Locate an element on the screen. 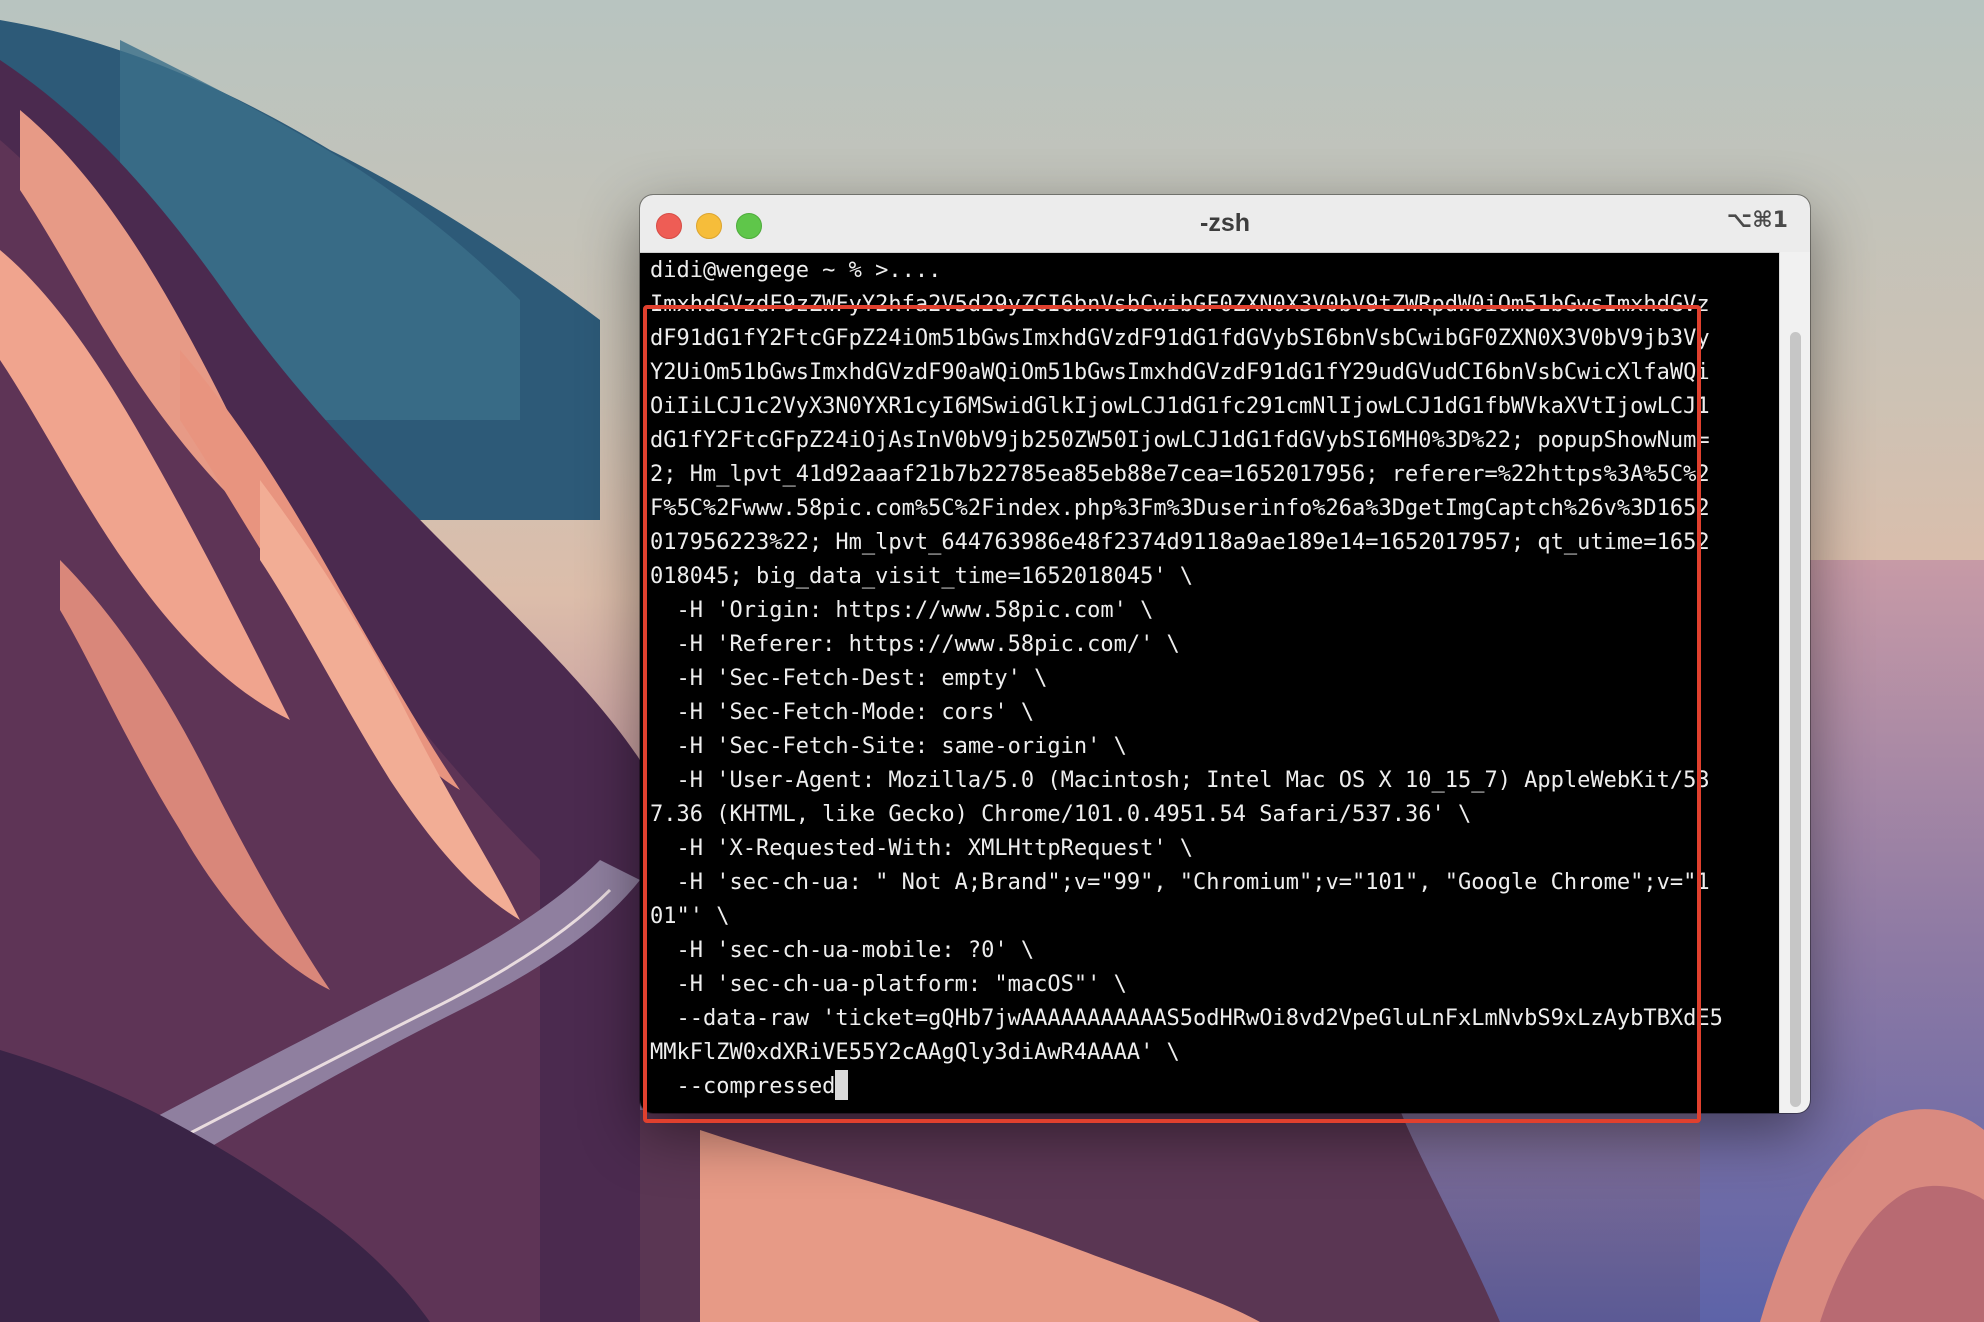 The image size is (1984, 1322). output-line: -H 'Sec-Fetch-Mode: cors' \ is located at coordinates (842, 712).